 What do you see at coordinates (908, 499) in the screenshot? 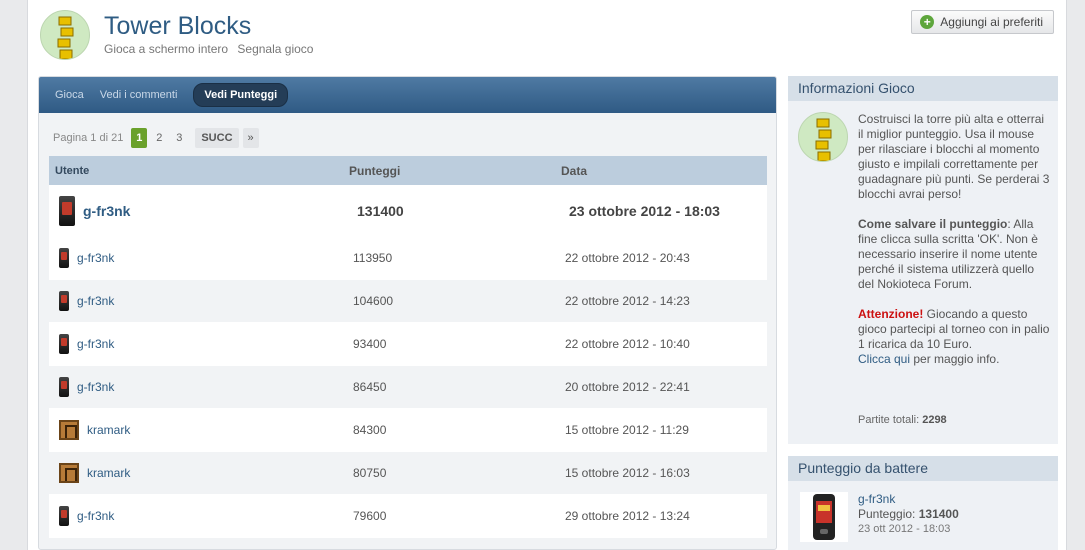
I see `beat-user-link: g-fr3nk` at bounding box center [908, 499].